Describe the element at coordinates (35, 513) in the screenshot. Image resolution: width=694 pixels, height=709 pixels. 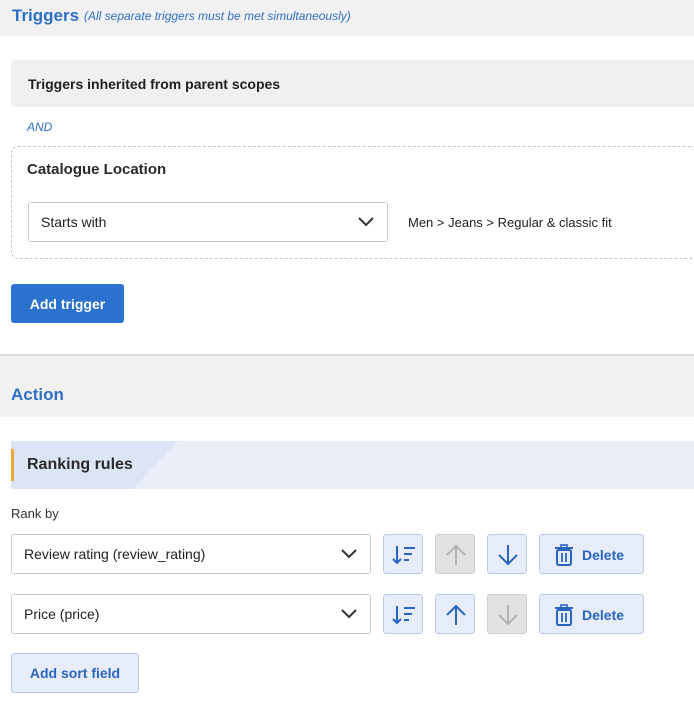
I see `rank-by-label: Rank by` at that location.